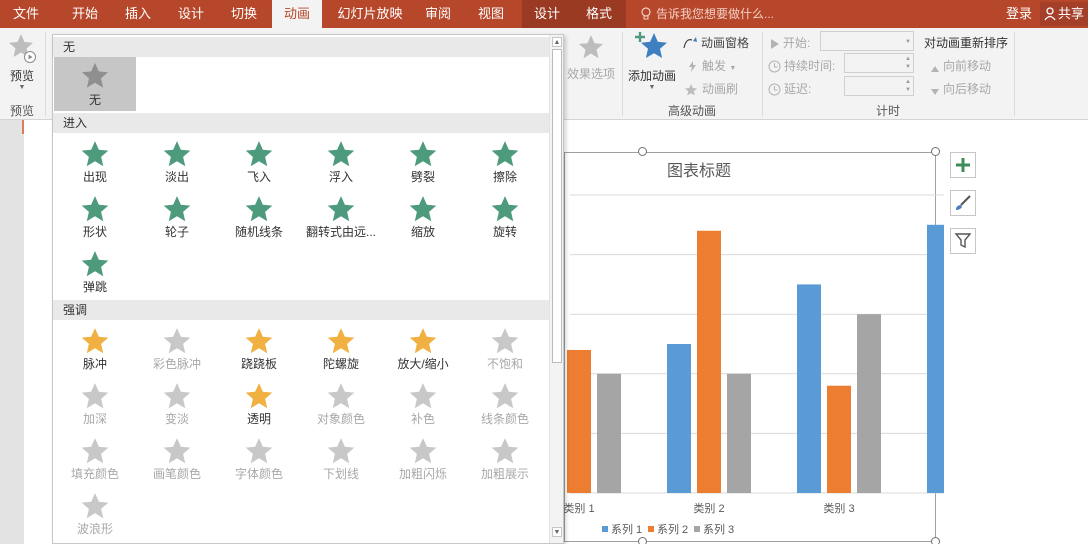  I want to click on animation-pane-button: 动画窗格, so click(715, 42).